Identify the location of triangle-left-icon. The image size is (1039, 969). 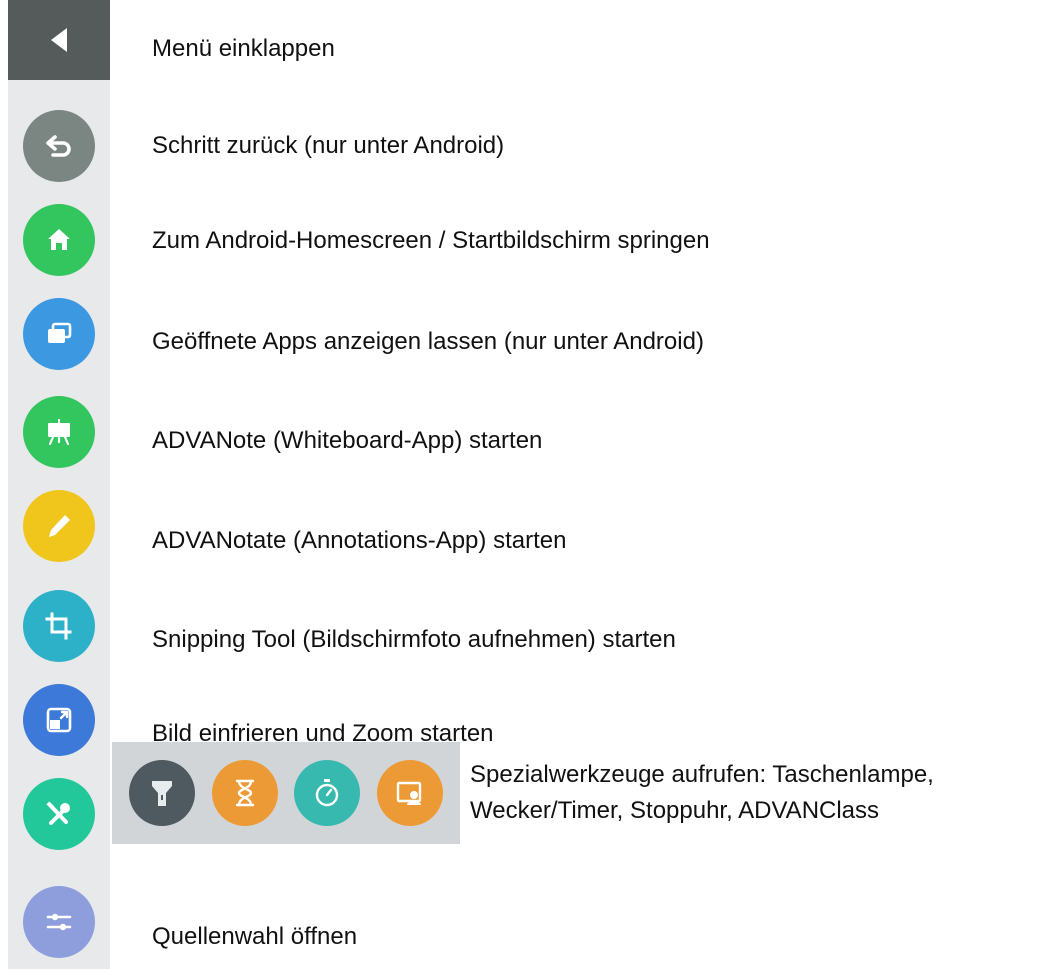
(59, 40).